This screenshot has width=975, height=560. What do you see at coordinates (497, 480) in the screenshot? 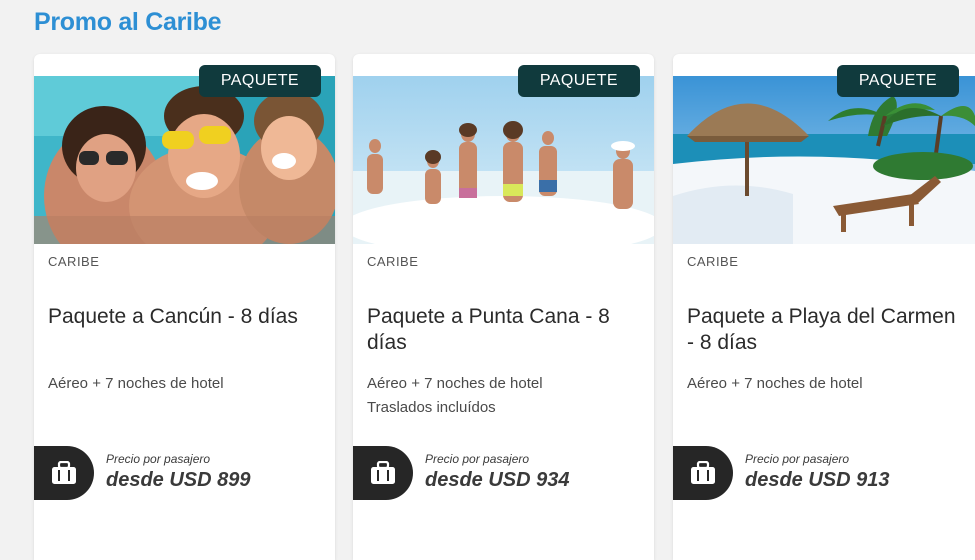
I see `price-value: desde USD 934` at bounding box center [497, 480].